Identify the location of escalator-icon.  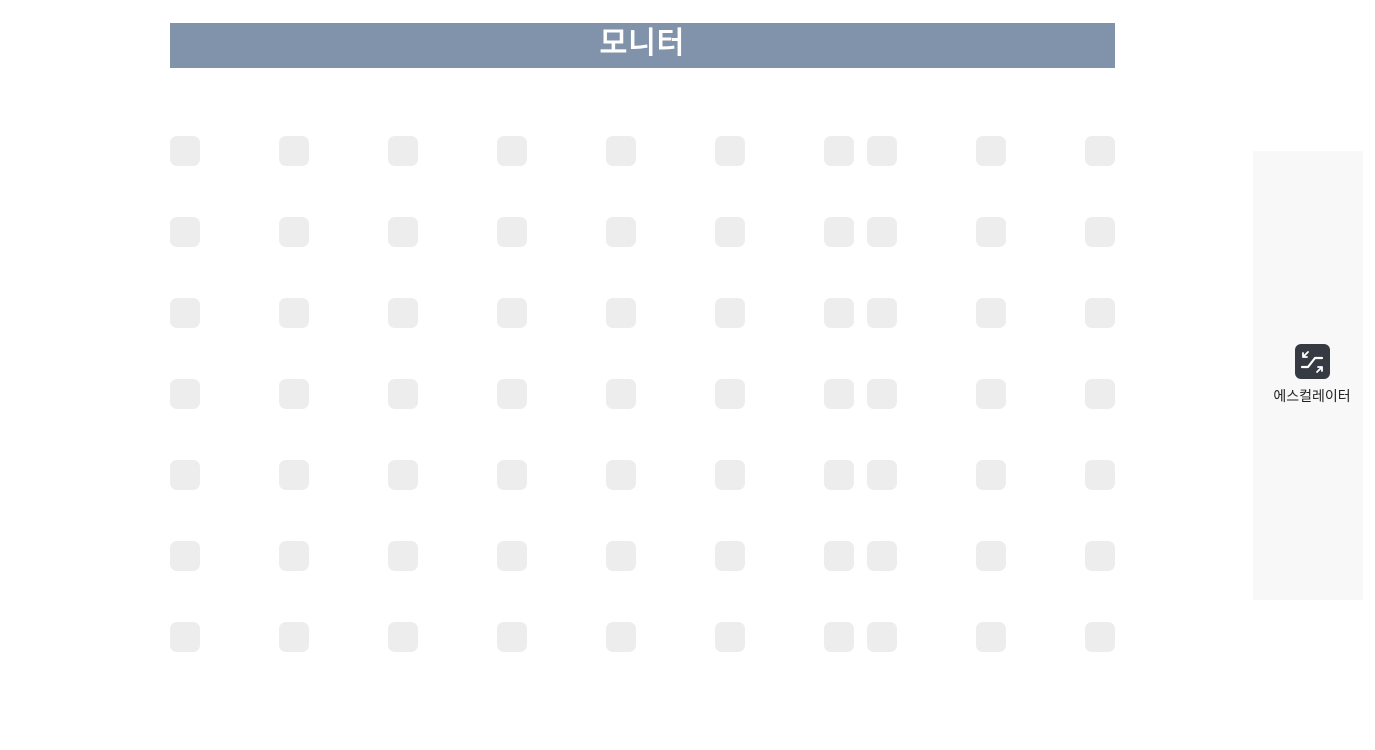
(1312, 361).